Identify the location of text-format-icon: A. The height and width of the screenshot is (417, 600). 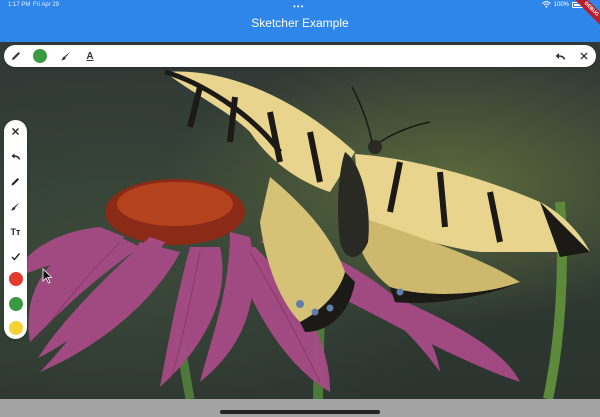
(90, 56).